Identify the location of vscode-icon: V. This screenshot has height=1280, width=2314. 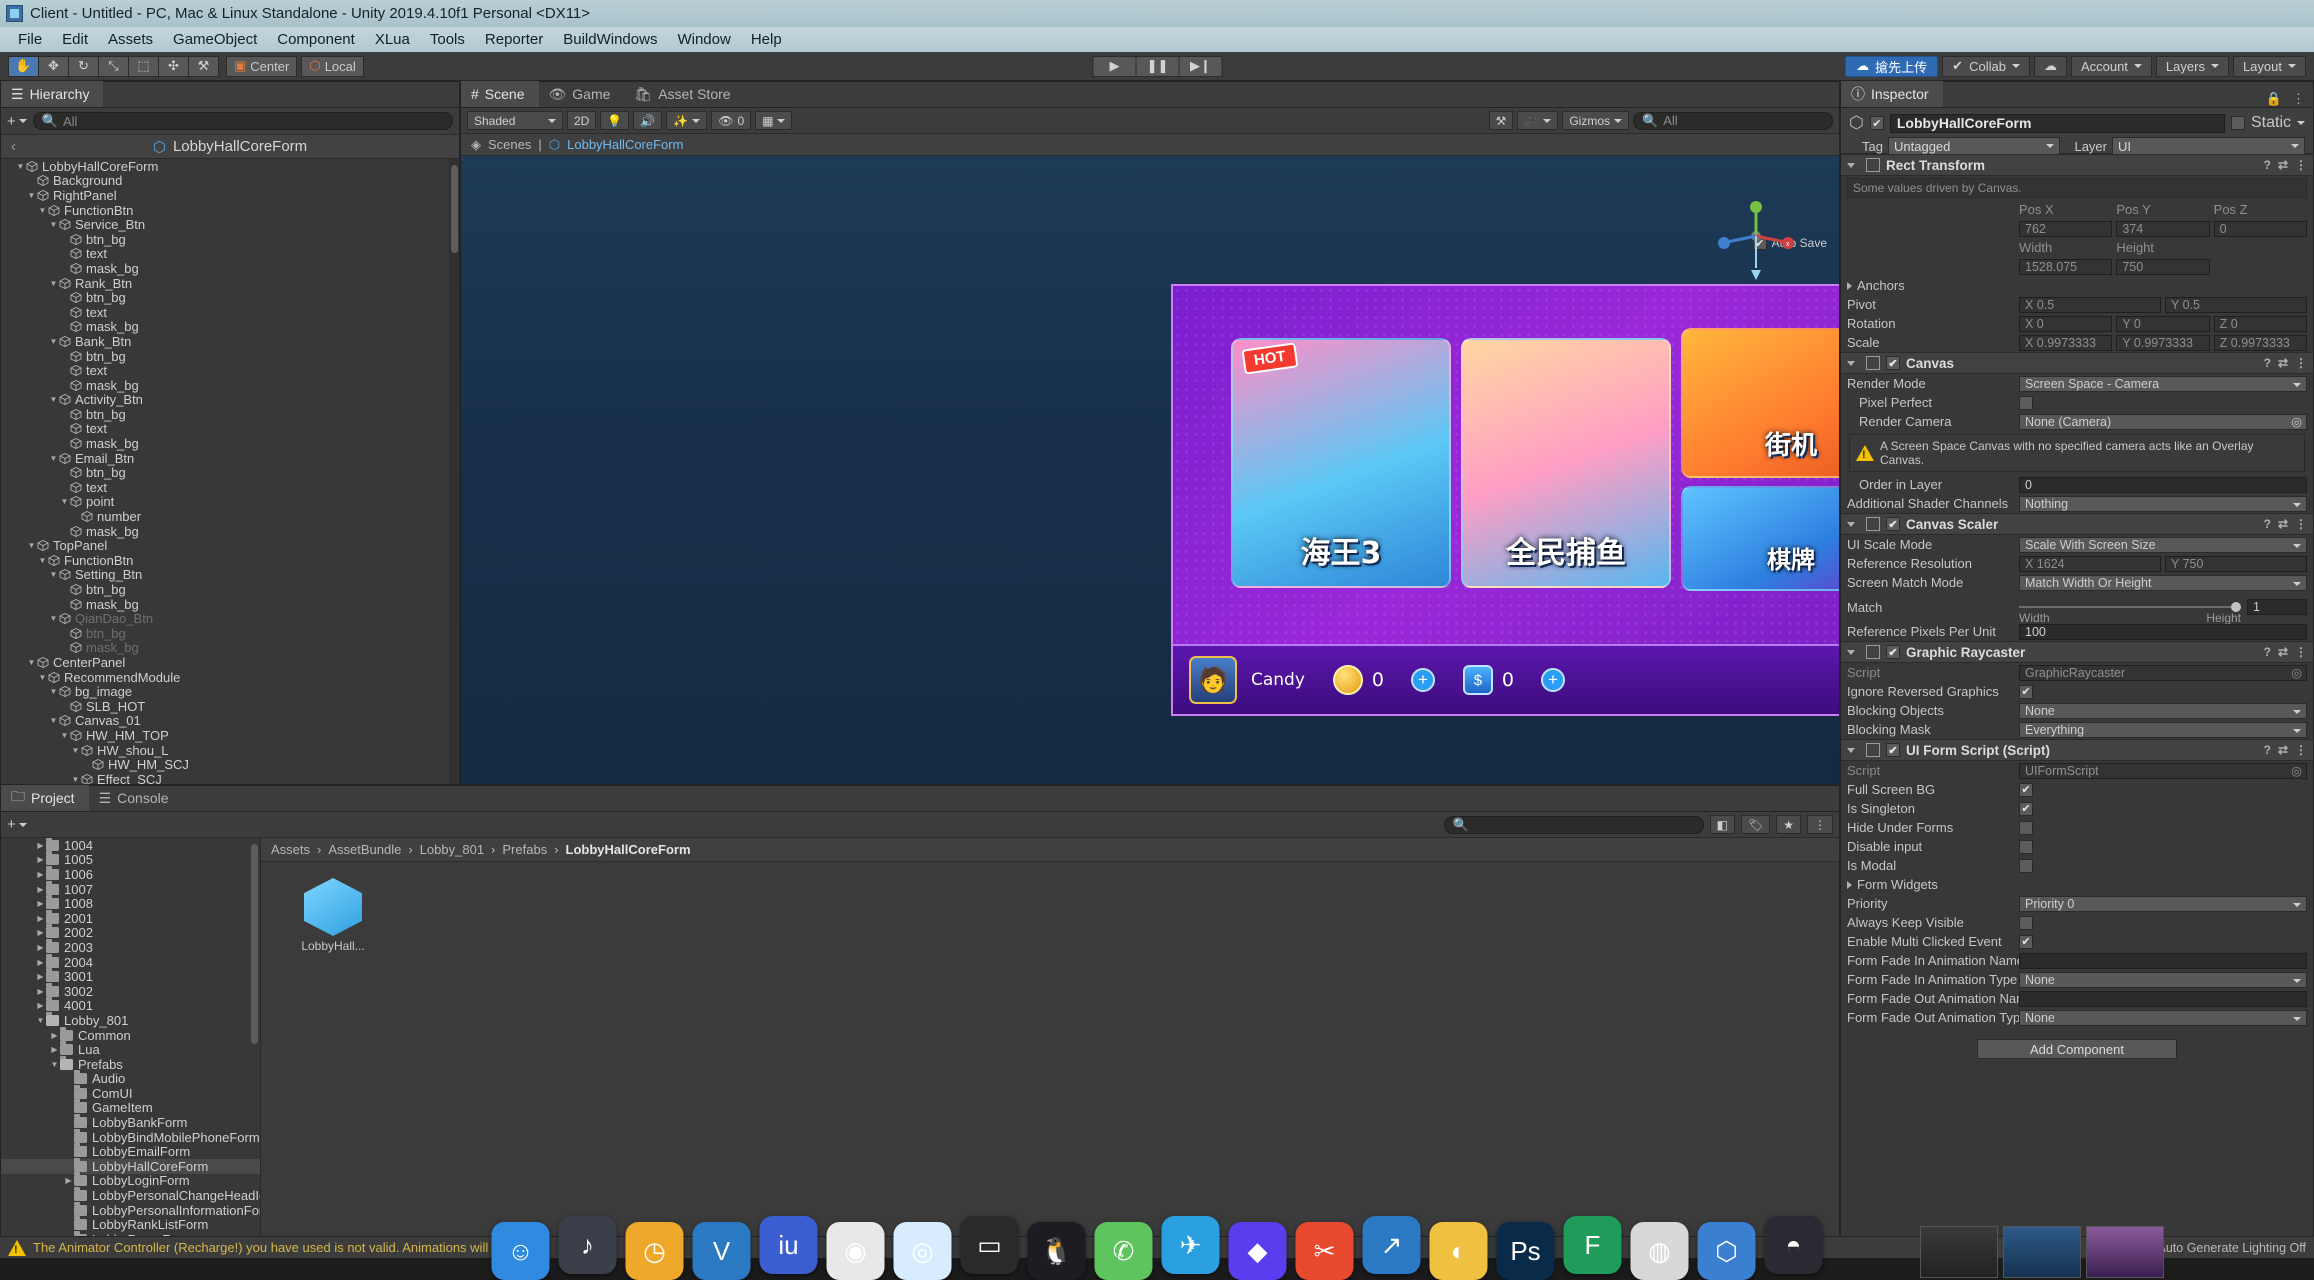
(721, 1251).